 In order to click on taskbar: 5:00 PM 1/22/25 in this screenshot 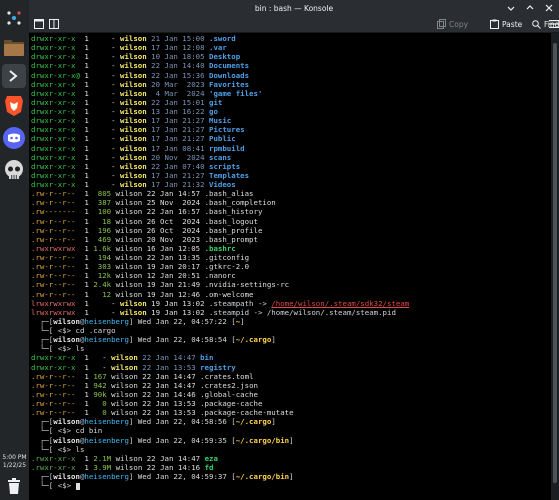, I will do `click(15, 250)`.